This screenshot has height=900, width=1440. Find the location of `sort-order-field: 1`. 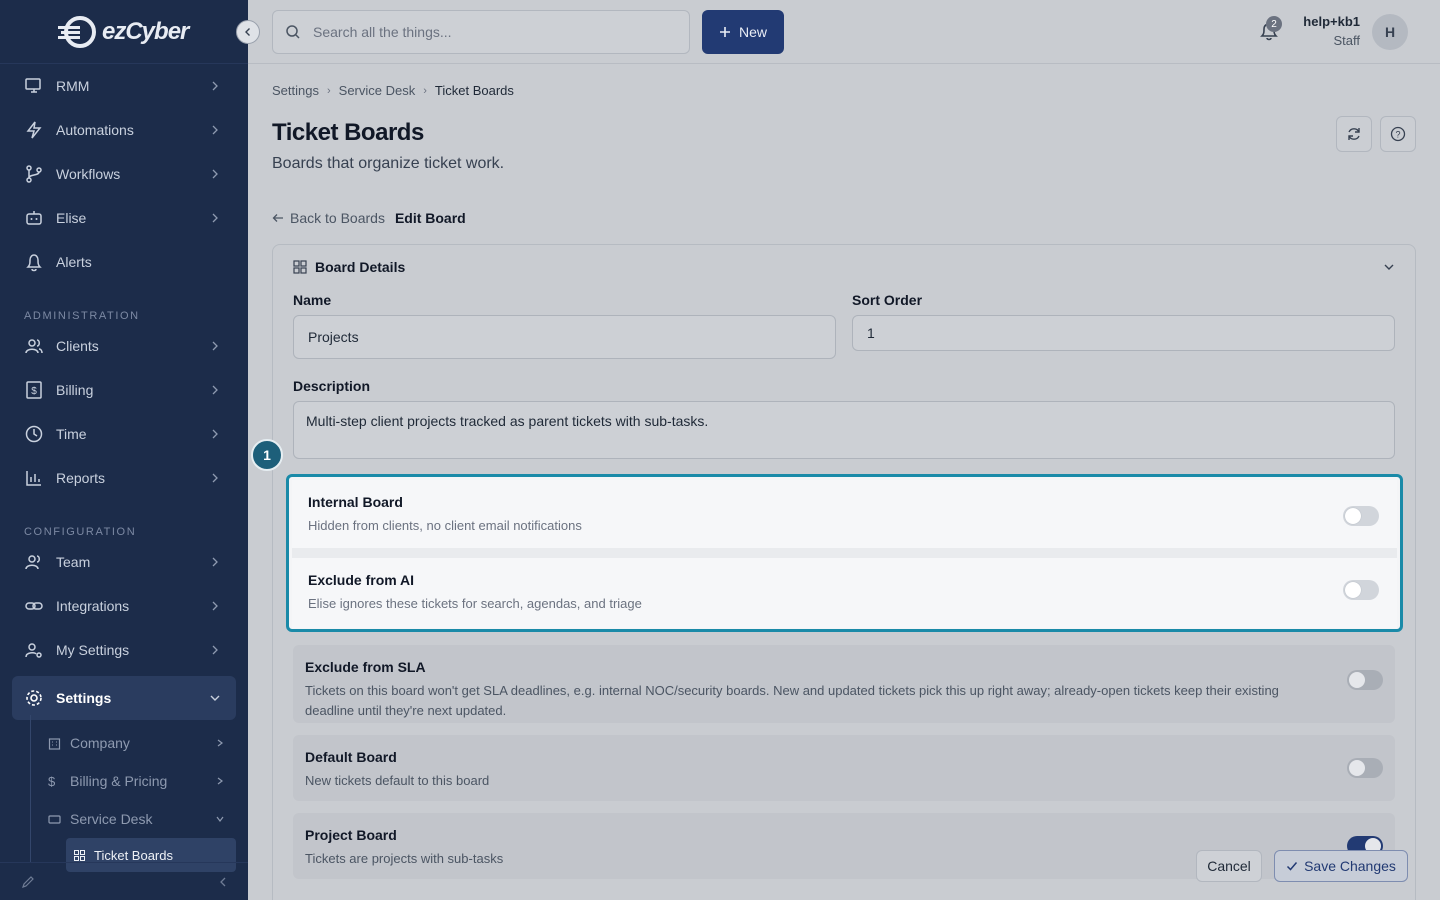

sort-order-field: 1 is located at coordinates (1123, 333).